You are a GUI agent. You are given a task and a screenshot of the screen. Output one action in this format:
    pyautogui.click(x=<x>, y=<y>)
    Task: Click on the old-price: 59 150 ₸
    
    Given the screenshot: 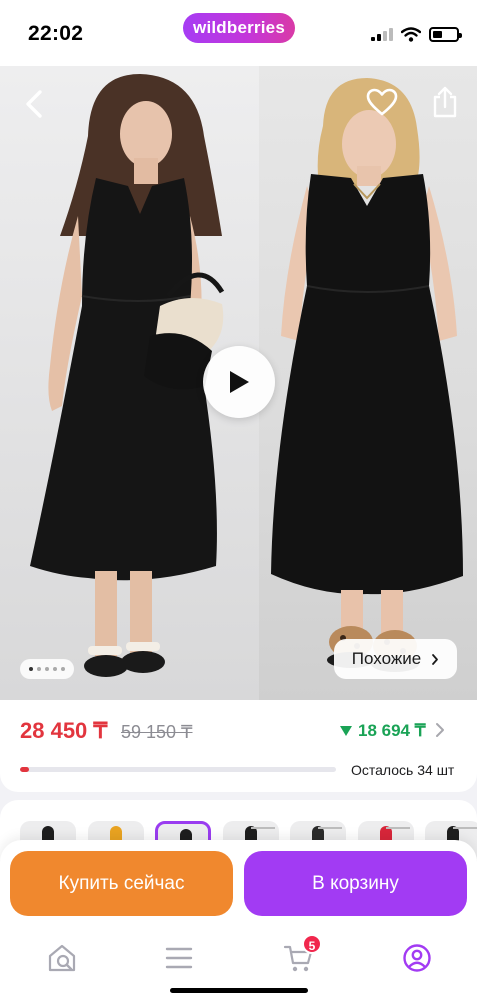 What is the action you would take?
    pyautogui.click(x=157, y=732)
    